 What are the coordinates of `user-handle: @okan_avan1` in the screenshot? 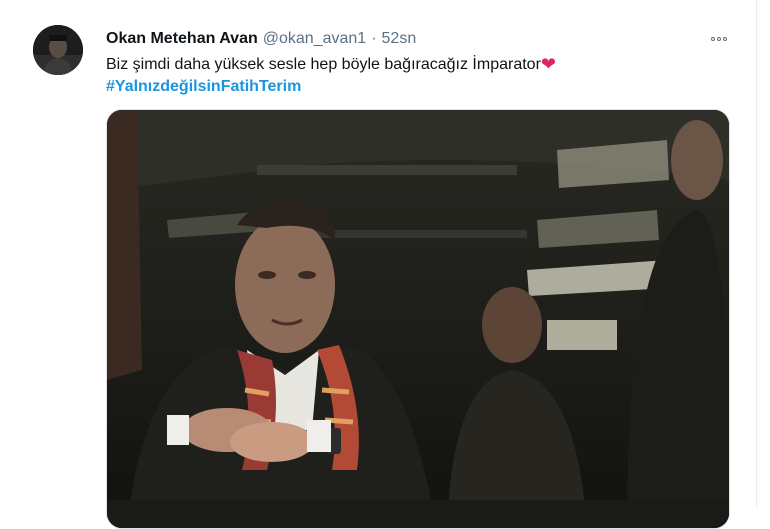 It's located at (314, 39).